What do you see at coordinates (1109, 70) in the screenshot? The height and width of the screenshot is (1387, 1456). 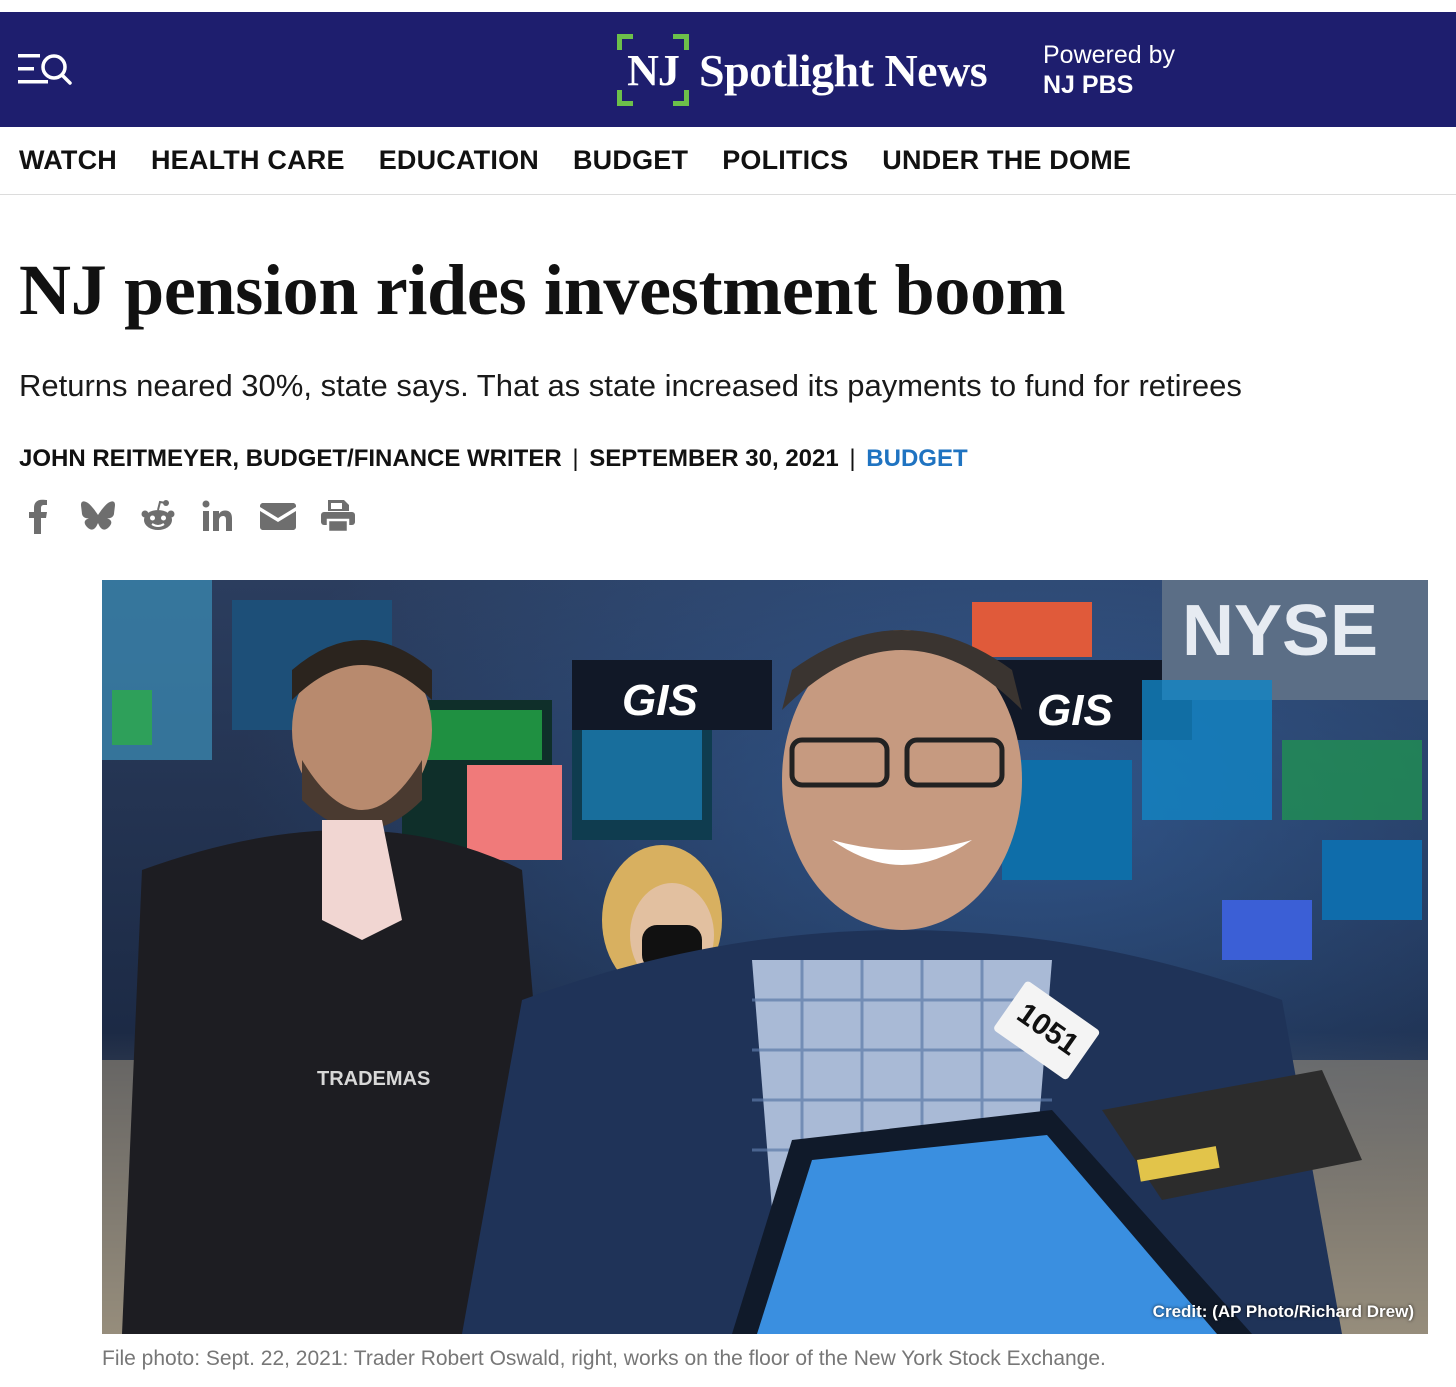 I see `powered-by: Powered by NJ PBS` at bounding box center [1109, 70].